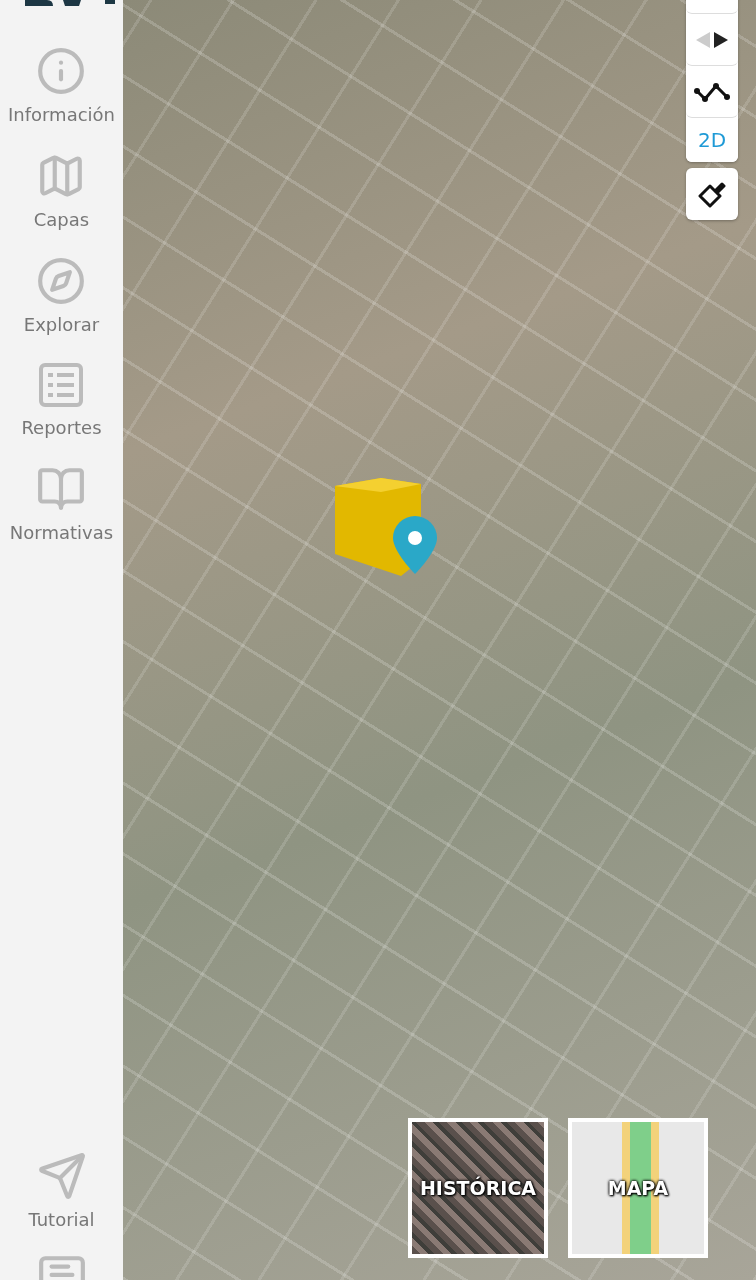 This screenshot has width=756, height=1280. Describe the element at coordinates (61, 281) in the screenshot. I see `compass-icon` at that location.